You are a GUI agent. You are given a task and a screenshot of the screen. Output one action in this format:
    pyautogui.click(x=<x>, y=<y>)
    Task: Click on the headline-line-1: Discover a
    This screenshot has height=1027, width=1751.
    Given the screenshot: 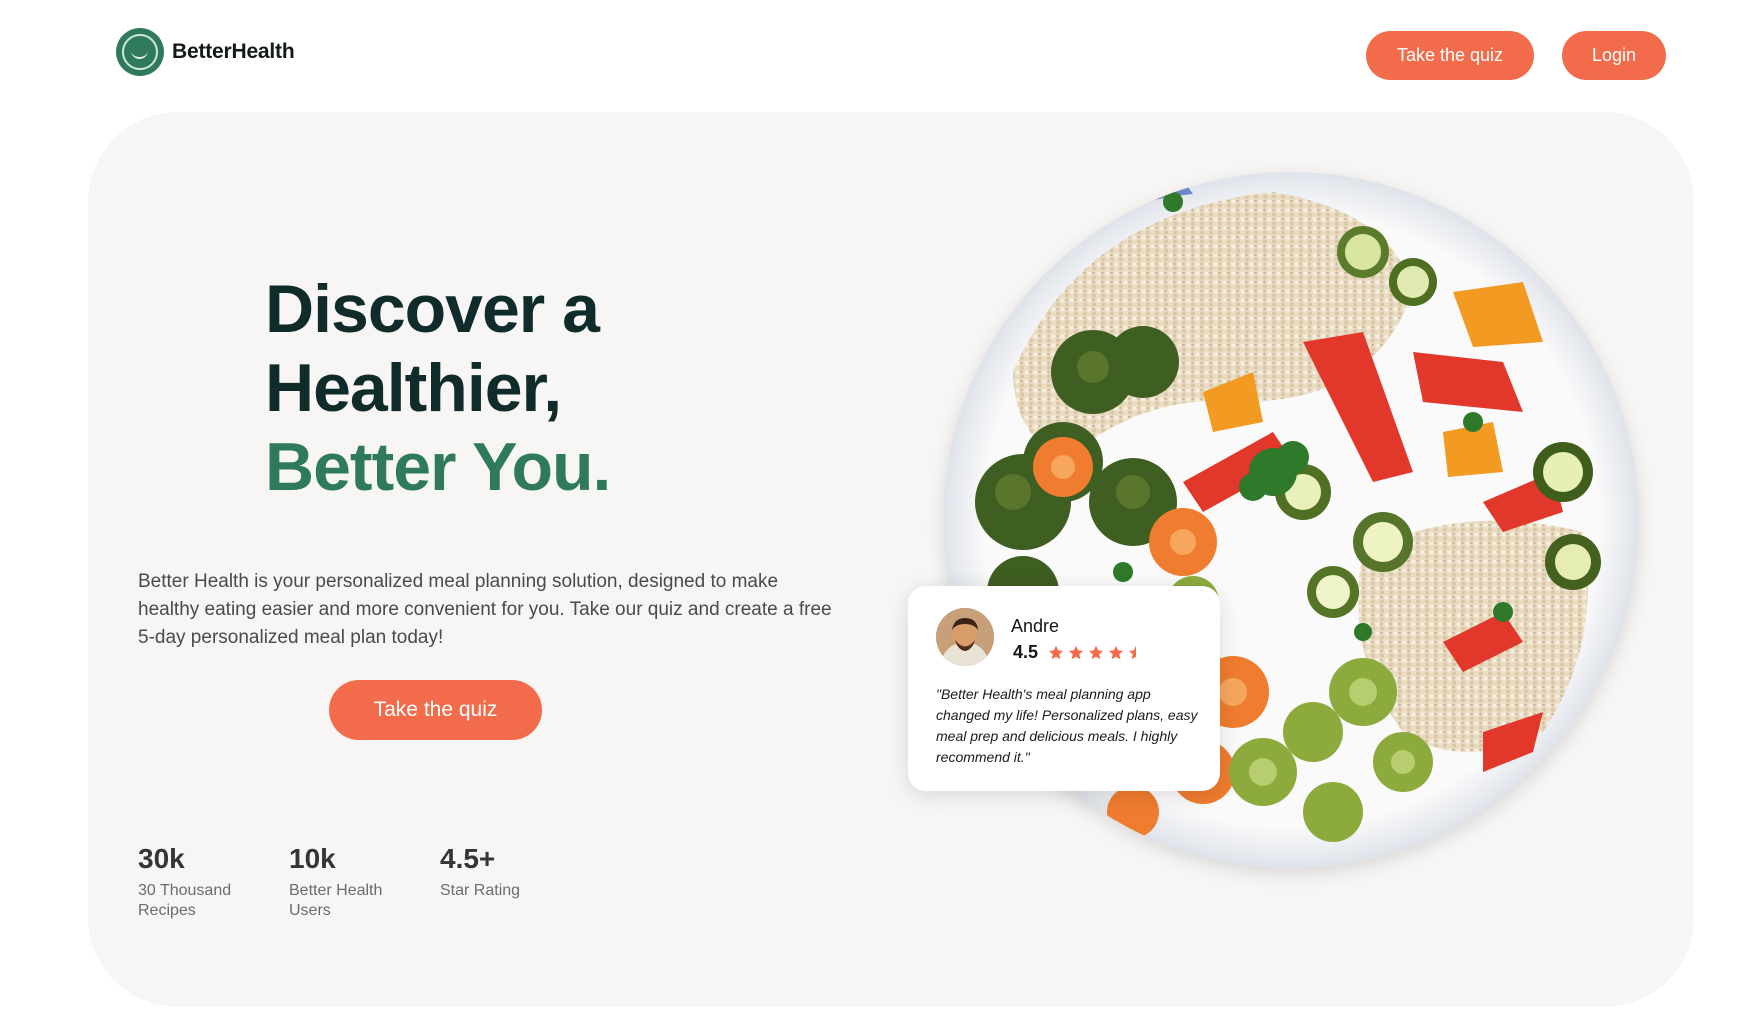 What is the action you would take?
    pyautogui.click(x=432, y=309)
    